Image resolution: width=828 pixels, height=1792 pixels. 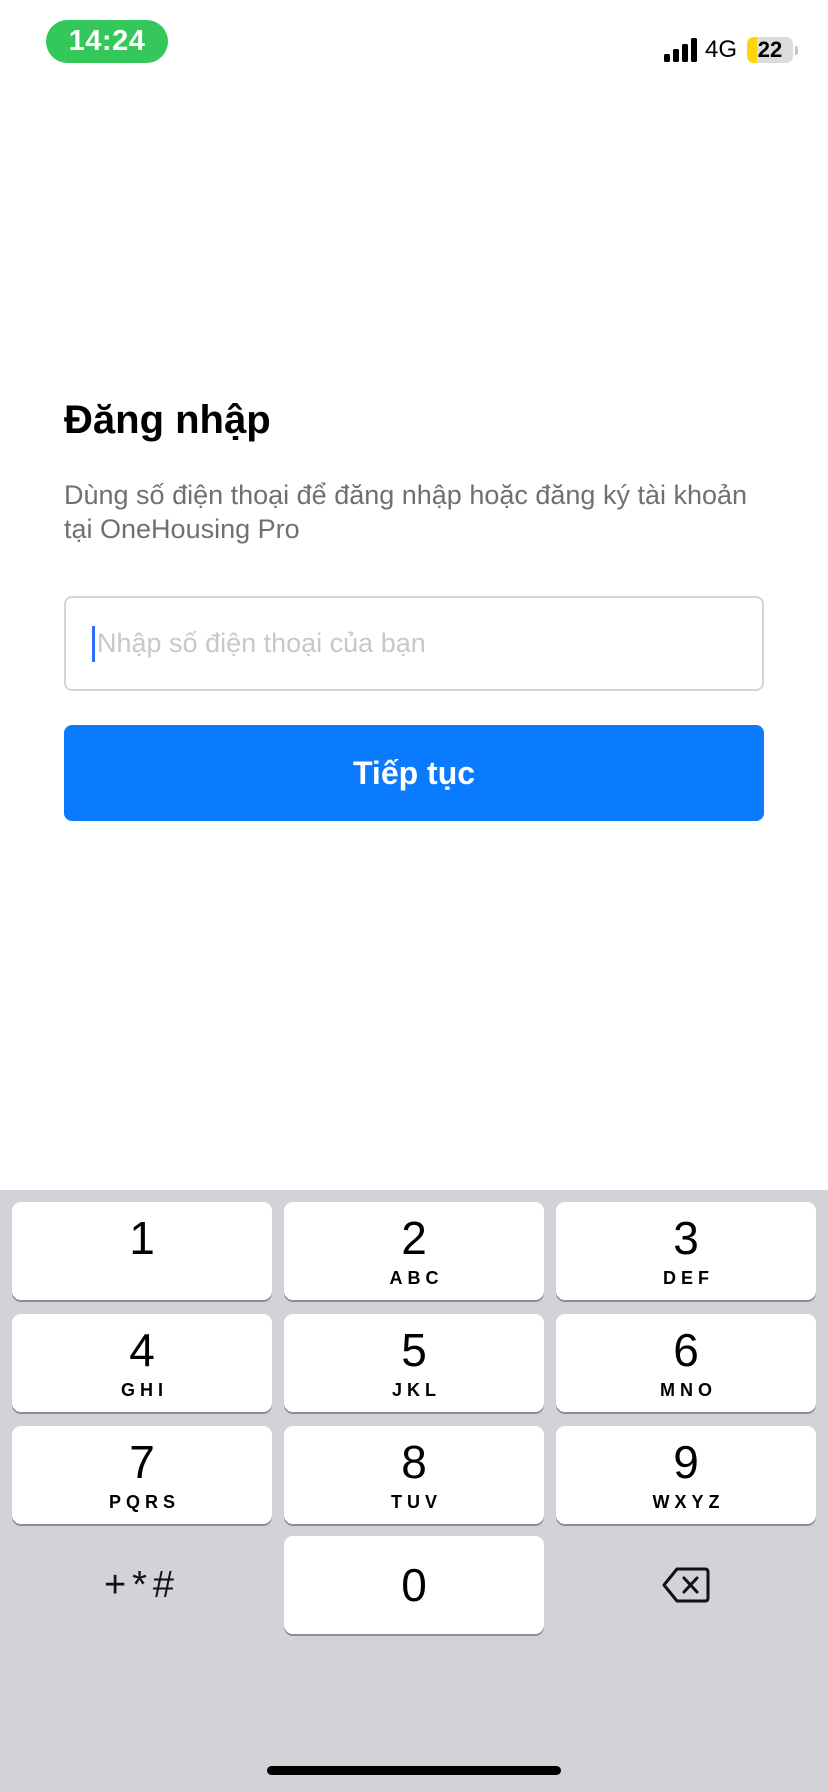 I want to click on key-7: 7 PQRS, so click(x=142, y=1475).